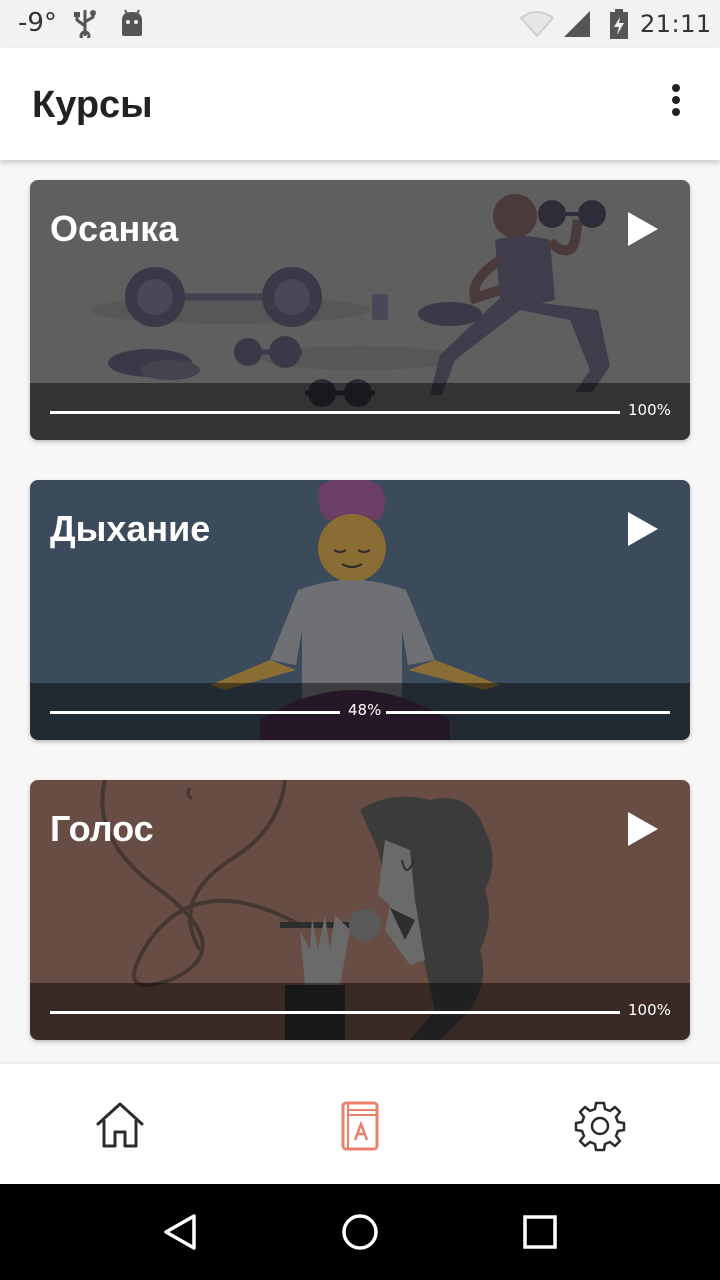 This screenshot has height=1280, width=720. What do you see at coordinates (577, 26) in the screenshot?
I see `signal-icon` at bounding box center [577, 26].